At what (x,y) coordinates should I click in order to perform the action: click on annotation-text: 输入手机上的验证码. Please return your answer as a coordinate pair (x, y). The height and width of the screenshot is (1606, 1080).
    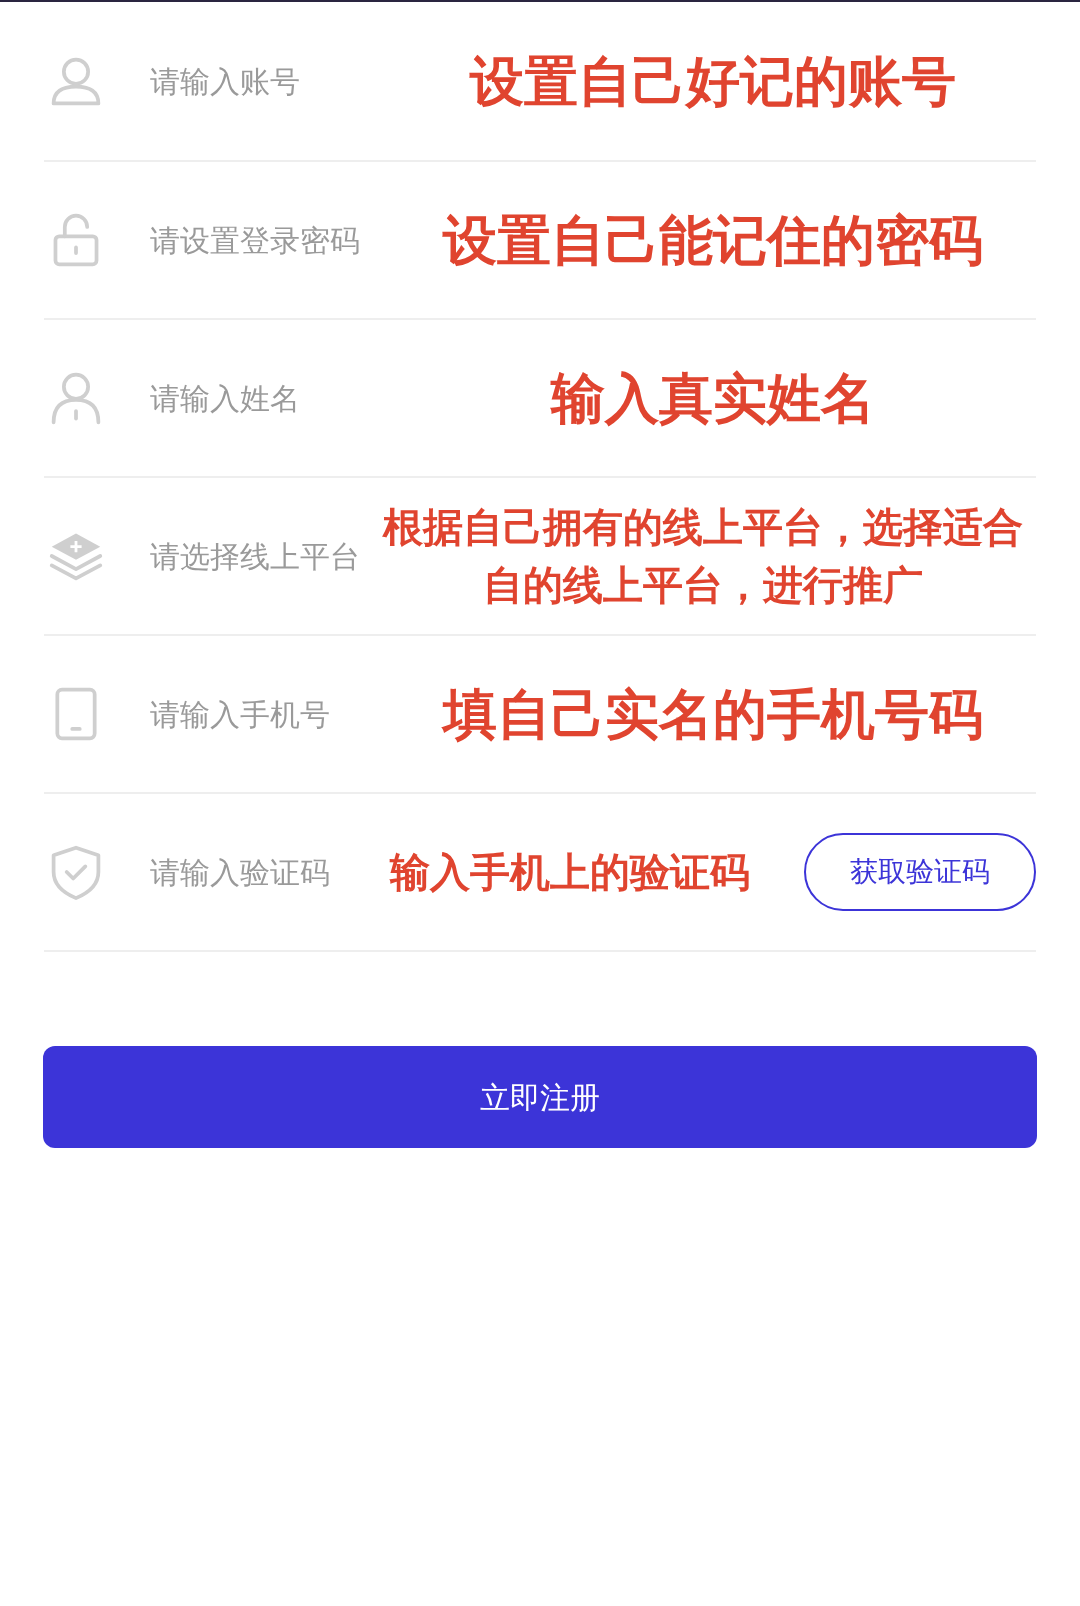
    Looking at the image, I should click on (570, 872).